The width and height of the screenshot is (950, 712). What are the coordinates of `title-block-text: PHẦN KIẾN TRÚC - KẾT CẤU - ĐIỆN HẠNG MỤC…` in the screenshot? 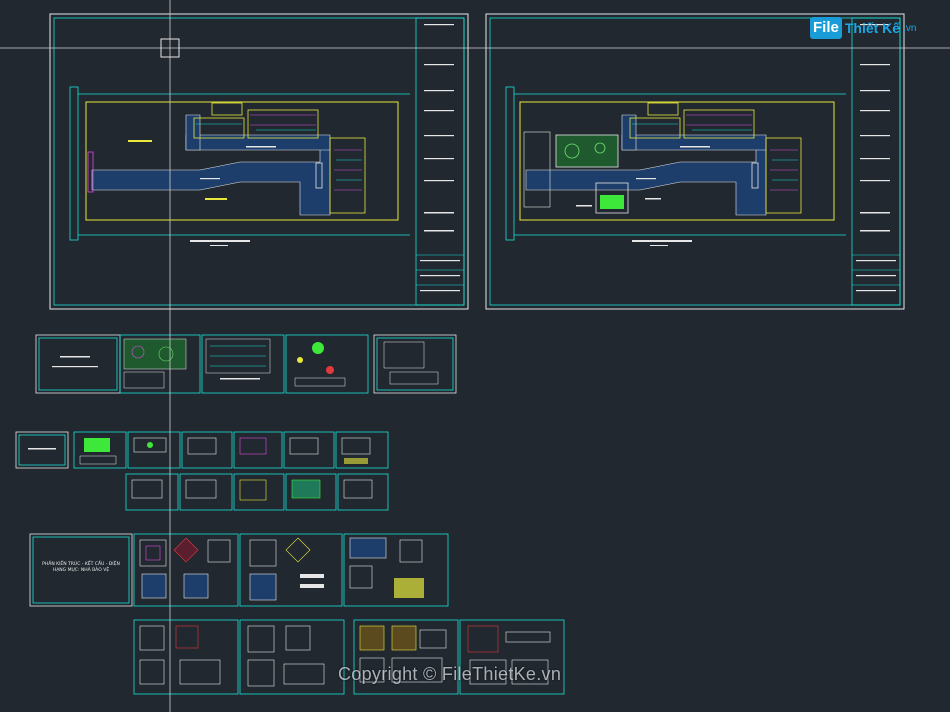 It's located at (81, 568).